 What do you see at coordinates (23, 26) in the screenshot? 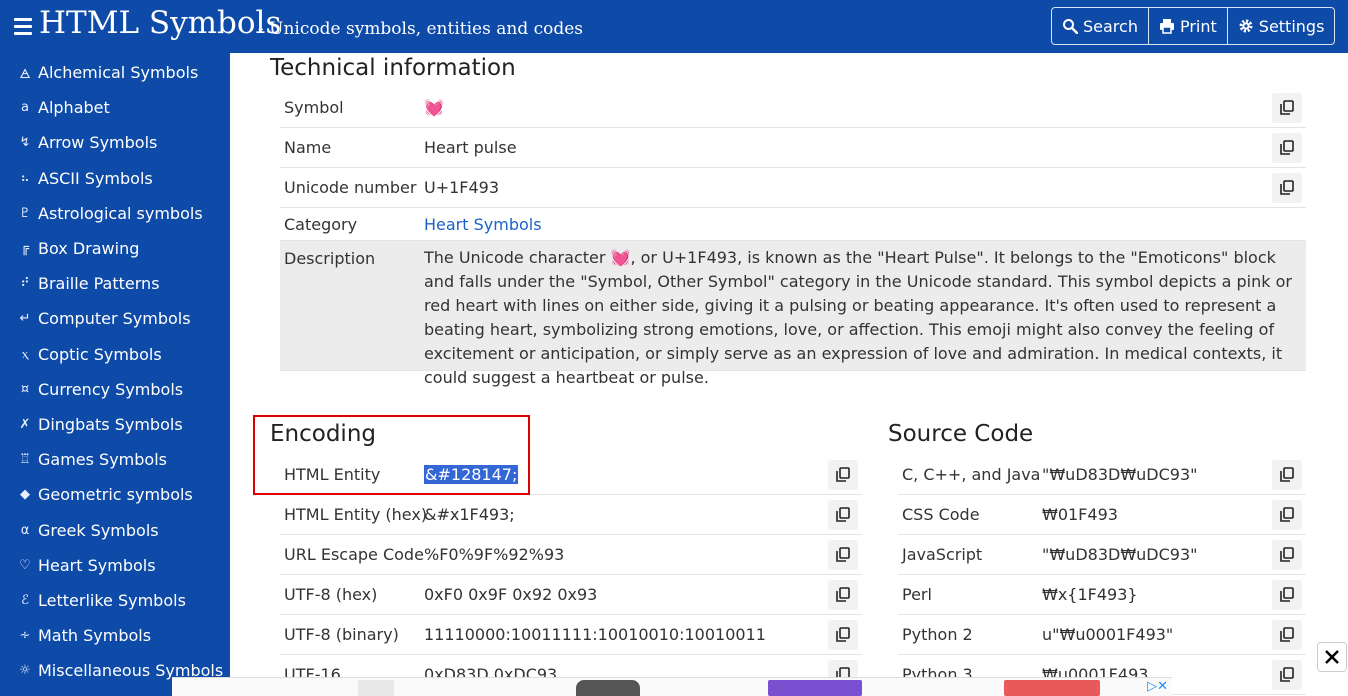
I see `hamburger-menu-icon` at bounding box center [23, 26].